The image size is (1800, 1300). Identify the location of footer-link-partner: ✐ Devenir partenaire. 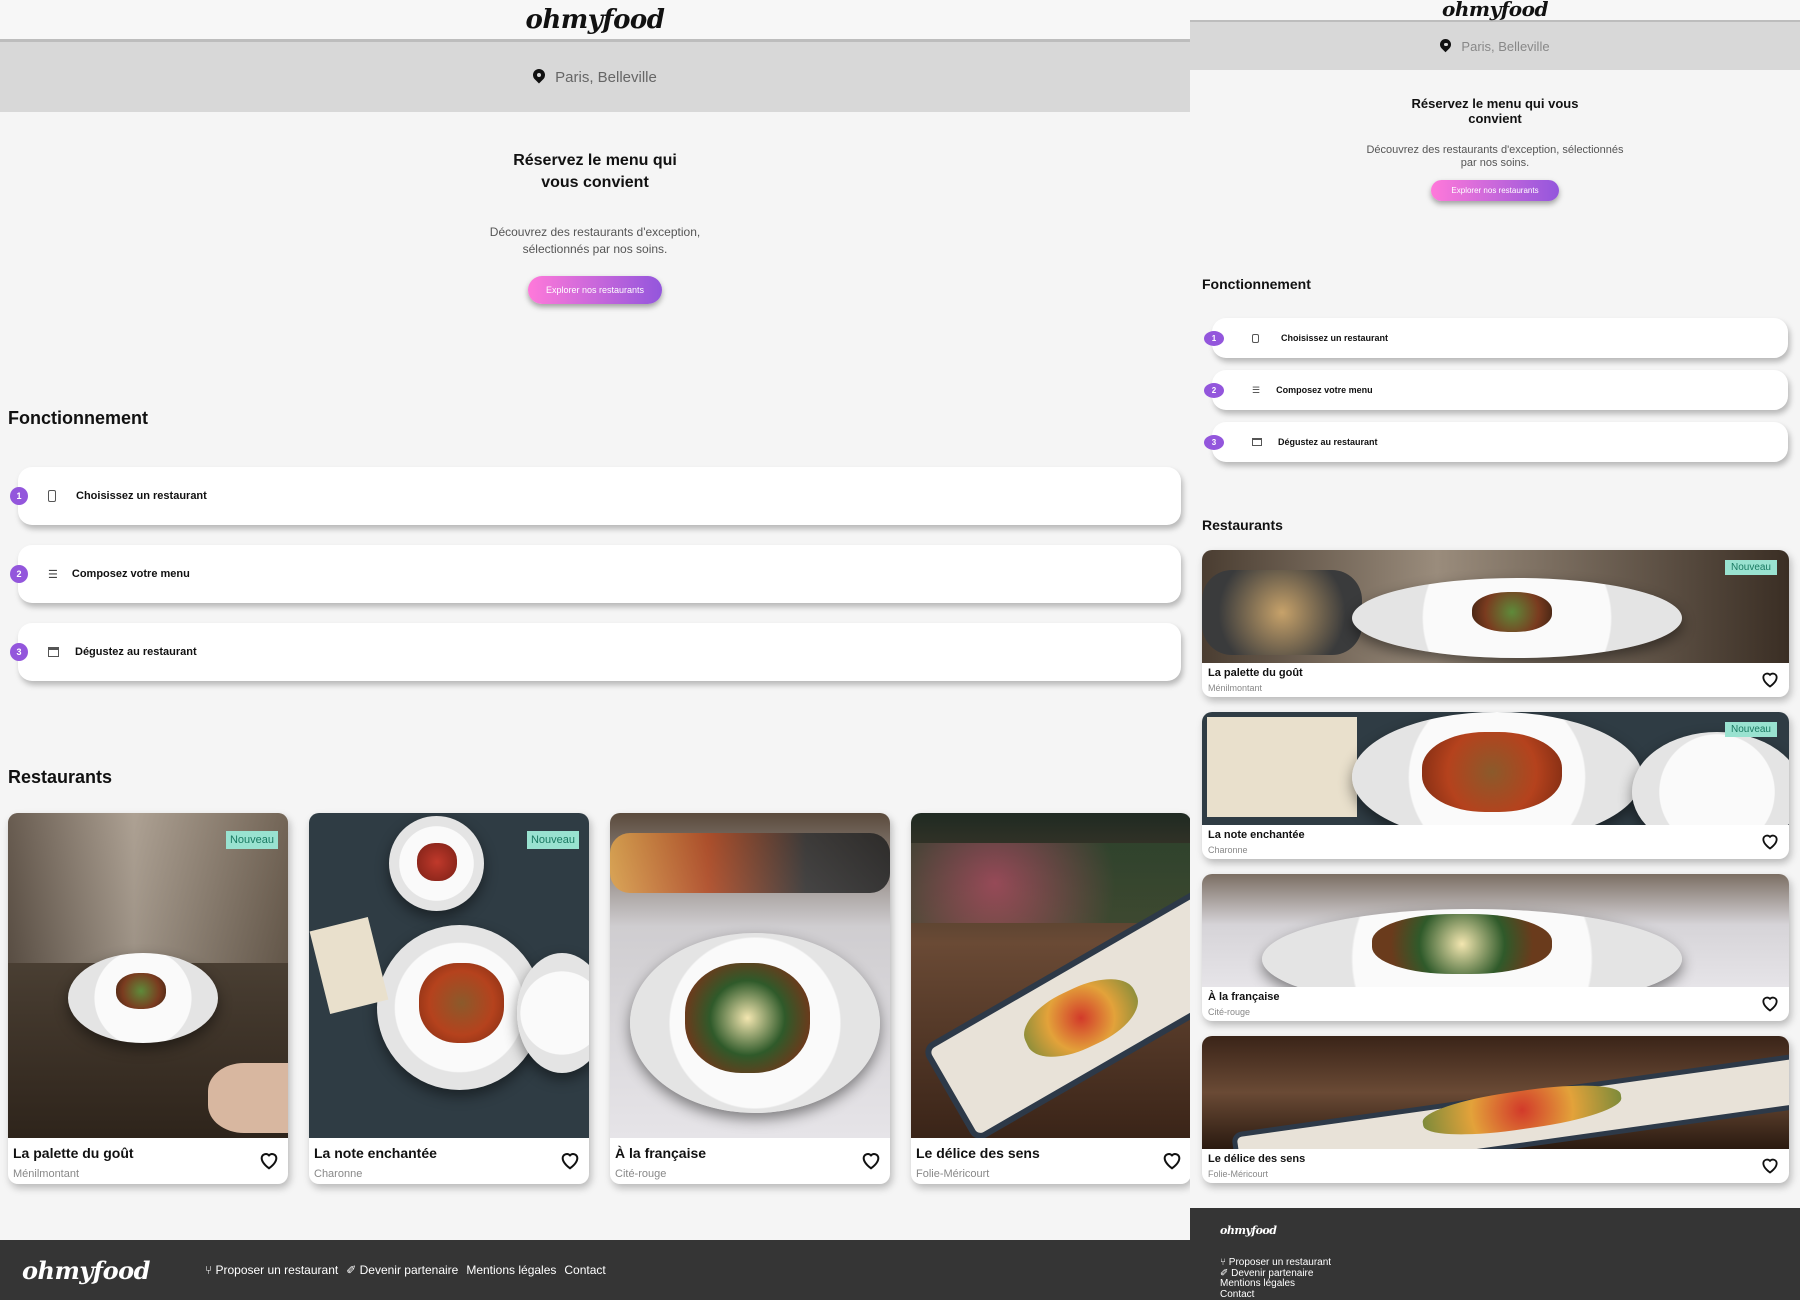
(402, 1270).